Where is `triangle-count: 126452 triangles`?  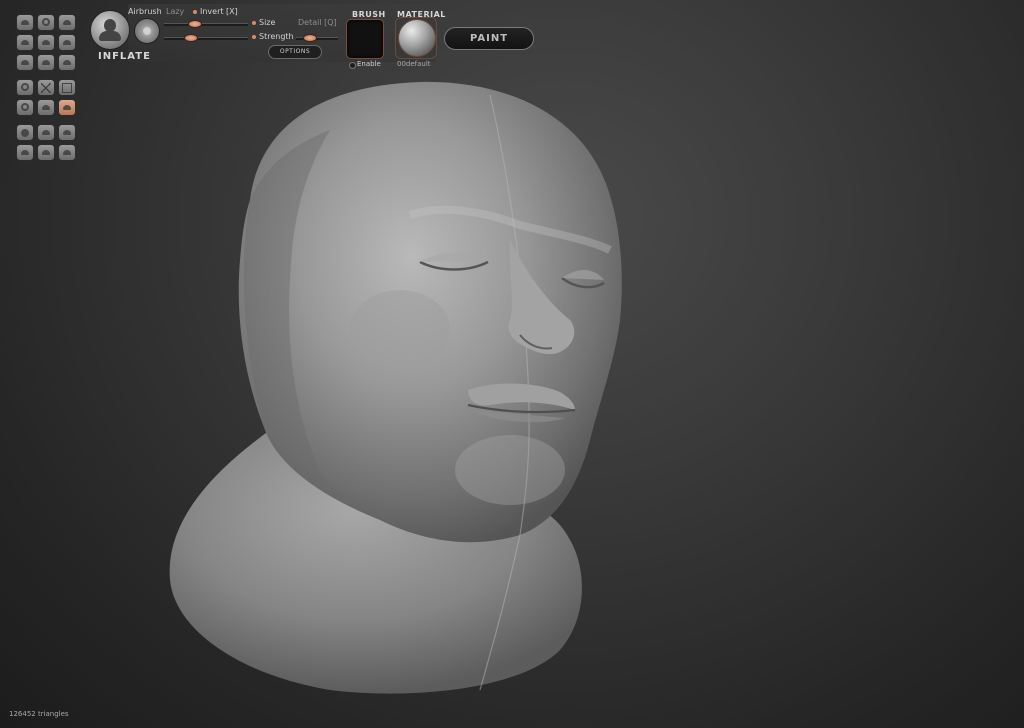 triangle-count: 126452 triangles is located at coordinates (39, 714).